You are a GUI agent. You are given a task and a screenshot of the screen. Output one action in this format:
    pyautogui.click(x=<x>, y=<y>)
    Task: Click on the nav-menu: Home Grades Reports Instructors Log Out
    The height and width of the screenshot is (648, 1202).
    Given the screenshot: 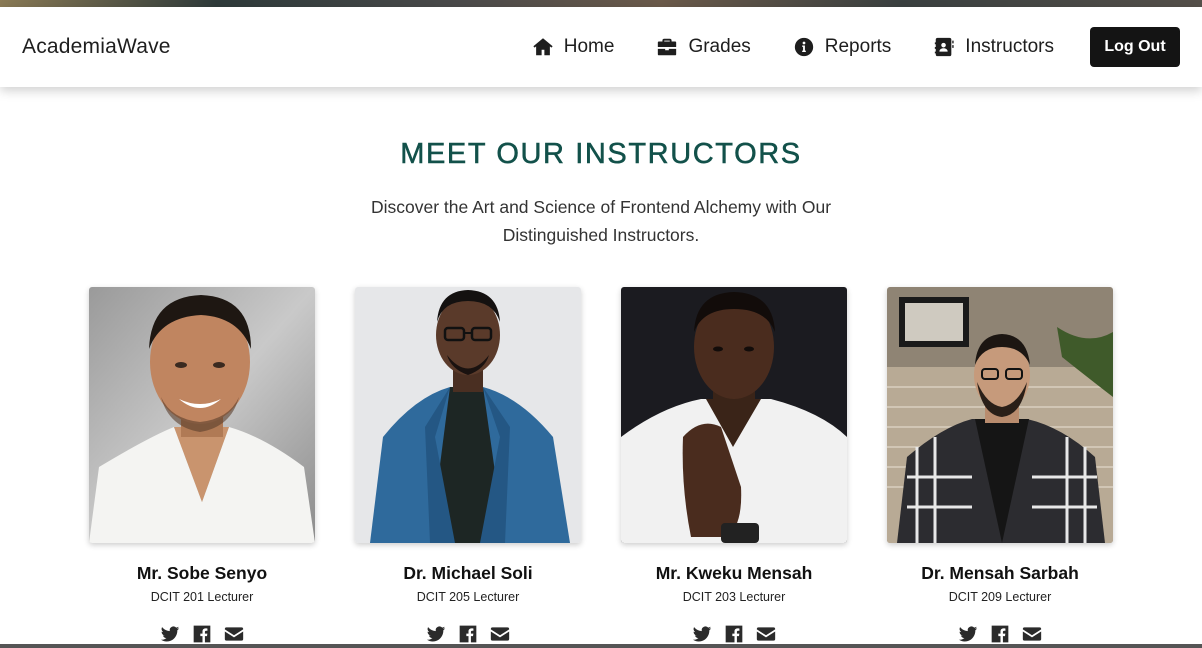 What is the action you would take?
    pyautogui.click(x=856, y=47)
    